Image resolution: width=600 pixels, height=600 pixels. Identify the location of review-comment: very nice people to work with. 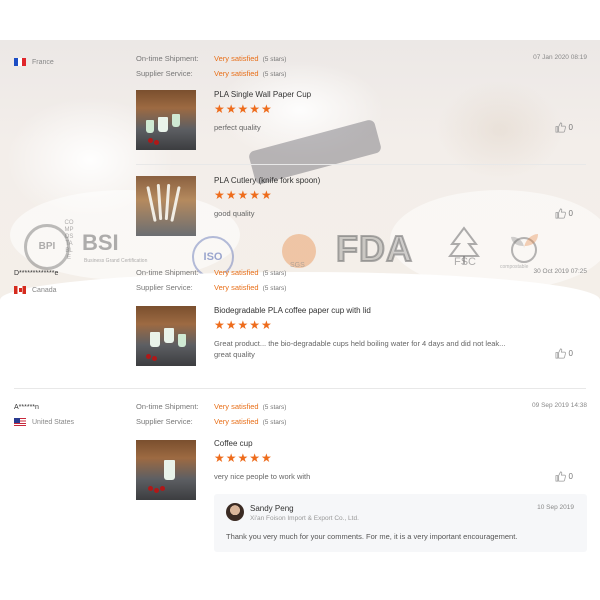
(262, 476).